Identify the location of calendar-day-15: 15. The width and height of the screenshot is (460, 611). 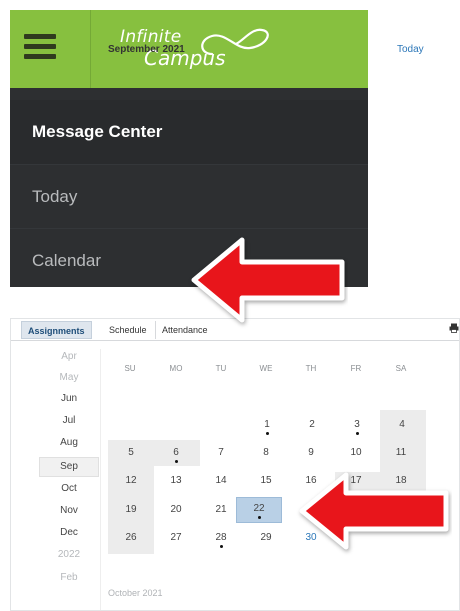
(266, 485).